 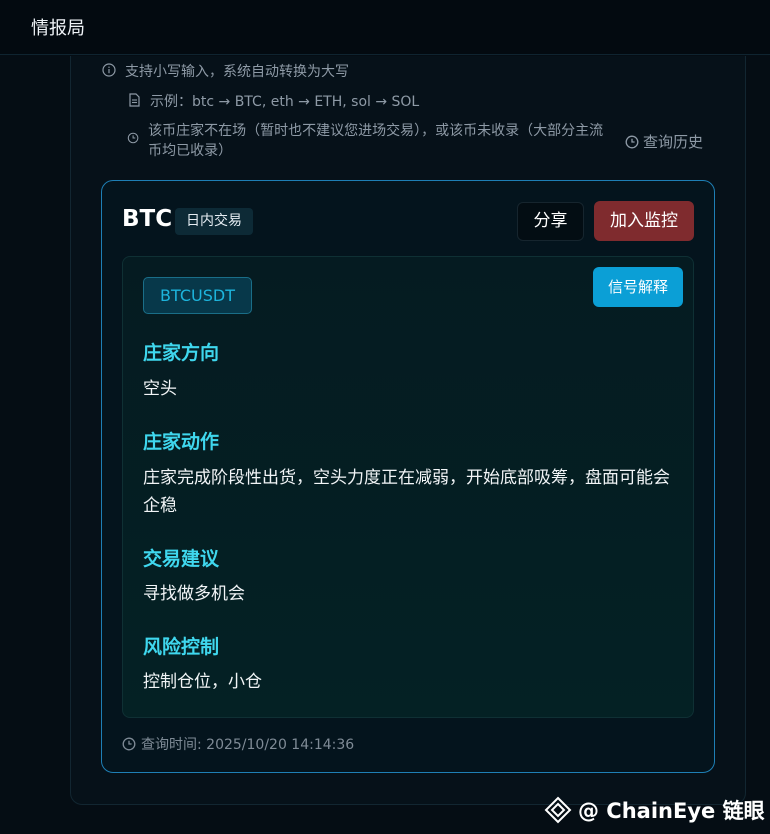 I want to click on watermark-text: @ ChainEye 链眼, so click(x=671, y=811).